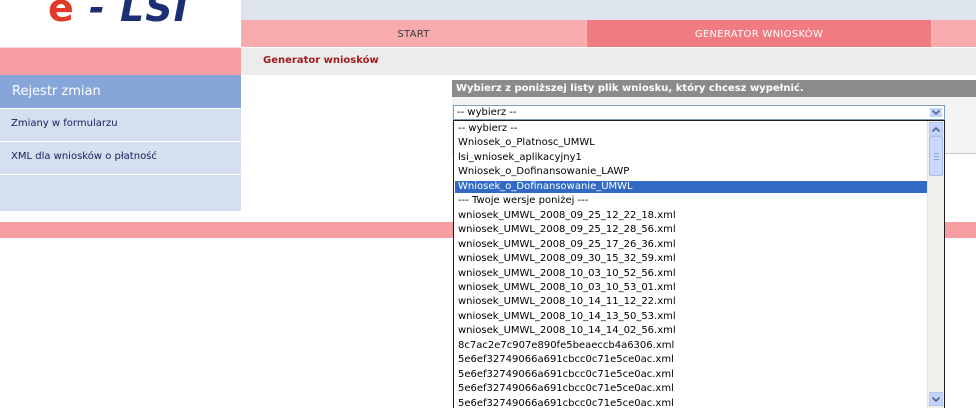  What do you see at coordinates (693, 186) in the screenshot?
I see `dropdown-option: Wniosek_o_Dofinansowanie_UMWL` at bounding box center [693, 186].